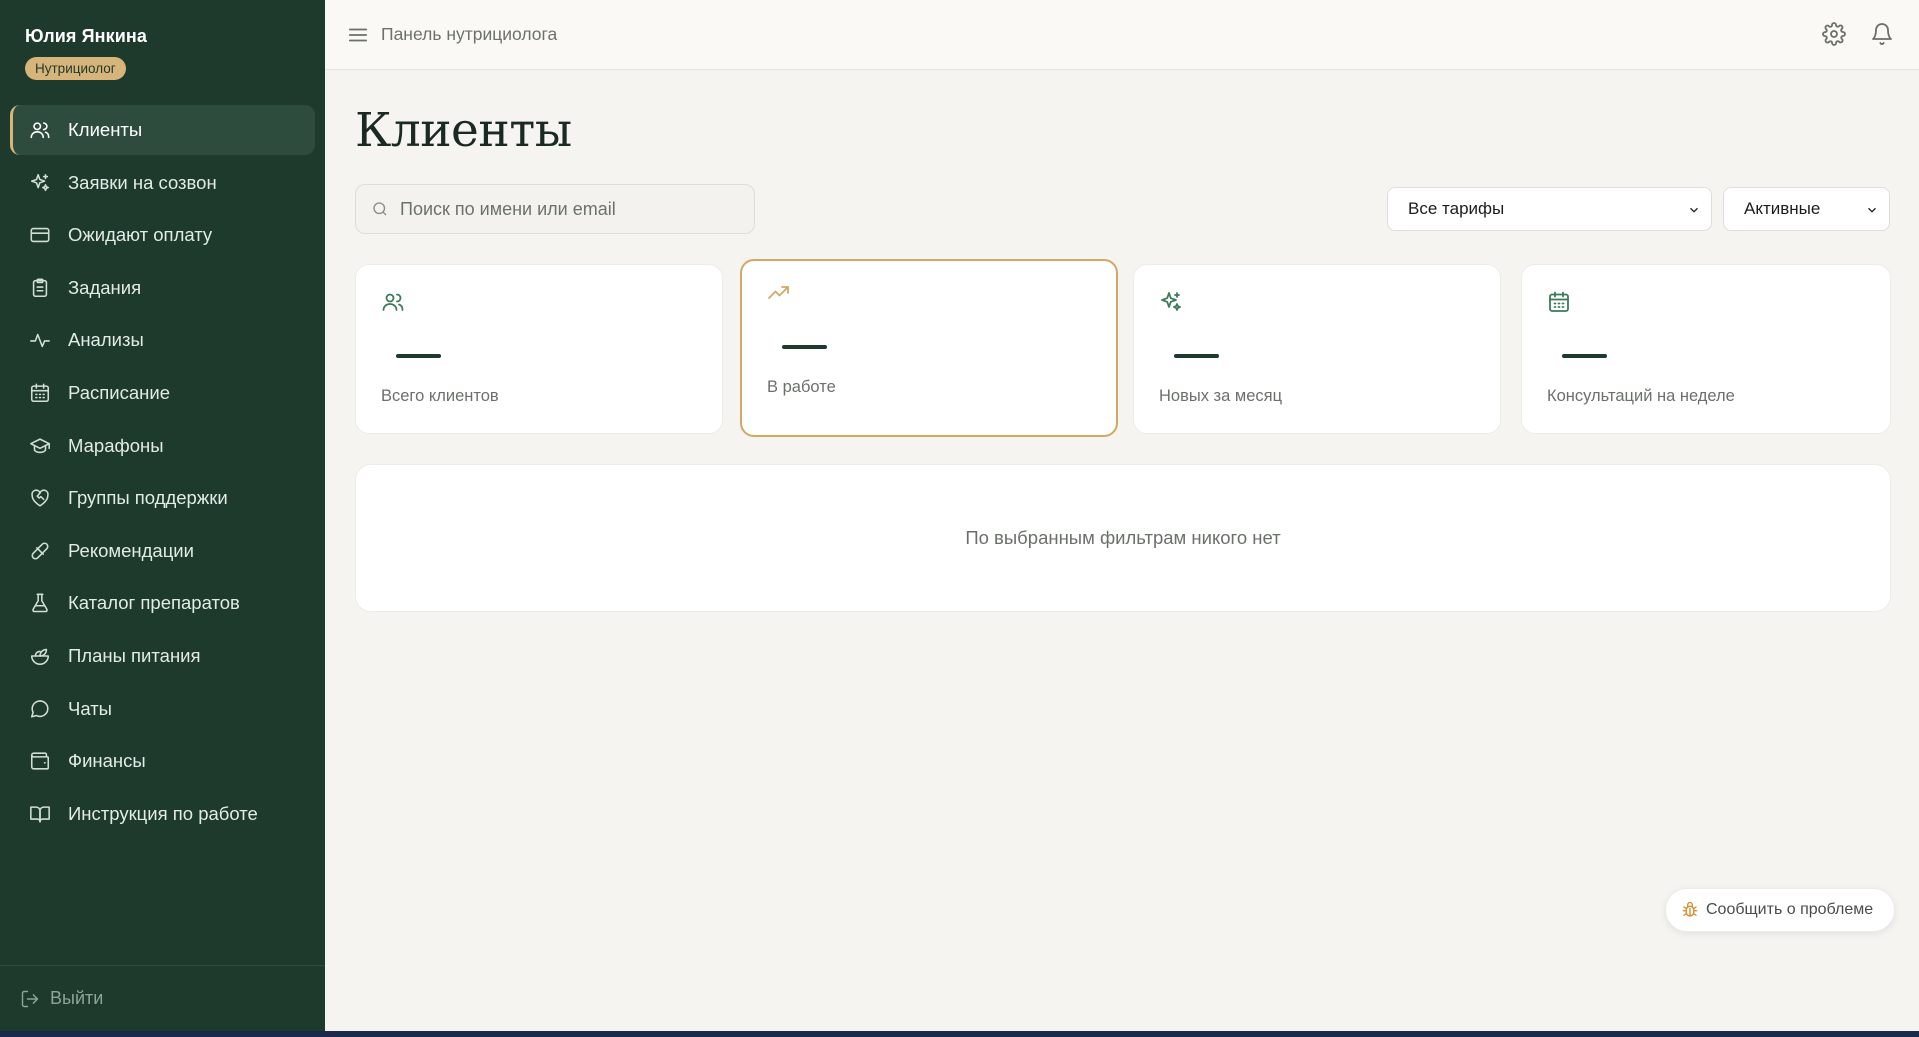 This screenshot has width=1919, height=1037. I want to click on pill-icon, so click(40, 551).